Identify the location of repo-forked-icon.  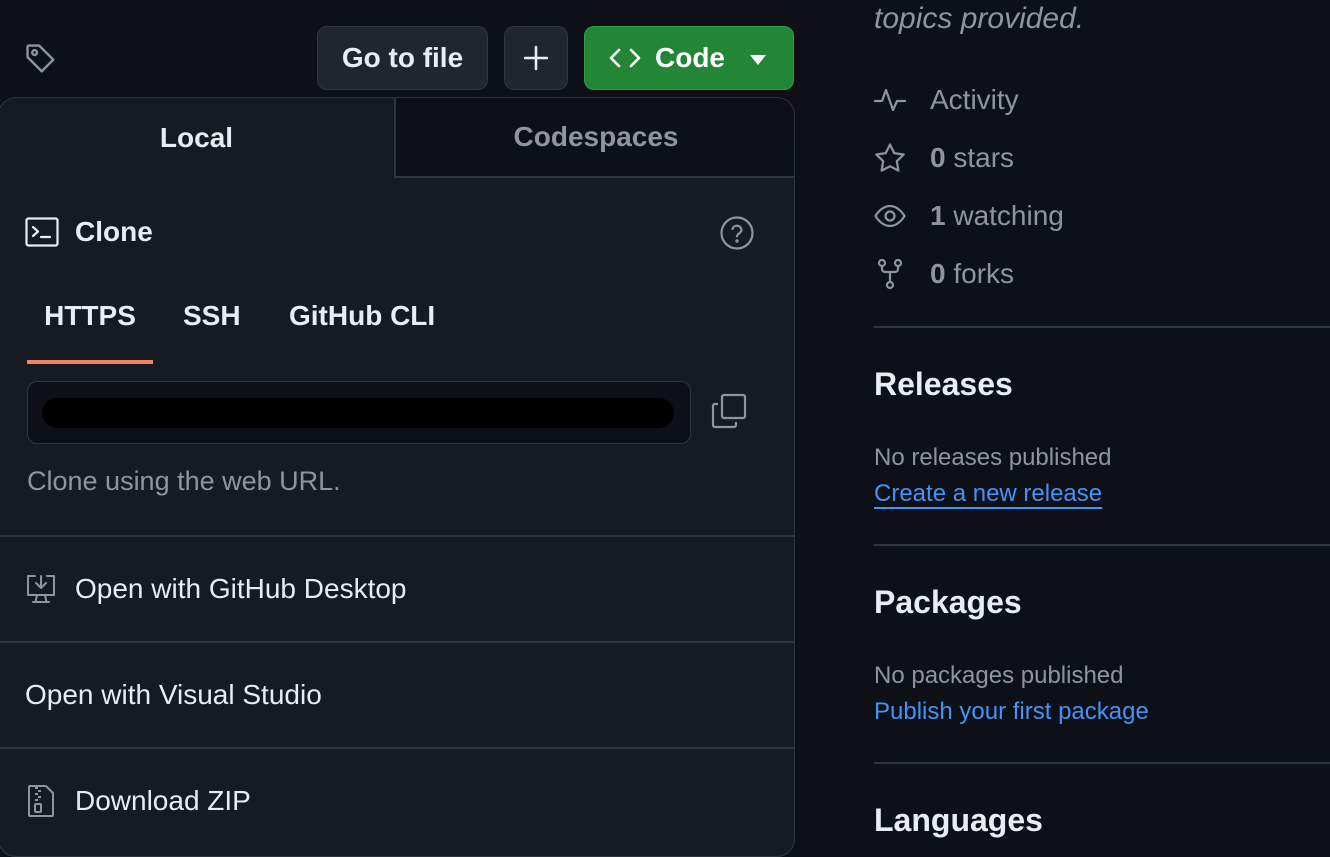
(890, 274).